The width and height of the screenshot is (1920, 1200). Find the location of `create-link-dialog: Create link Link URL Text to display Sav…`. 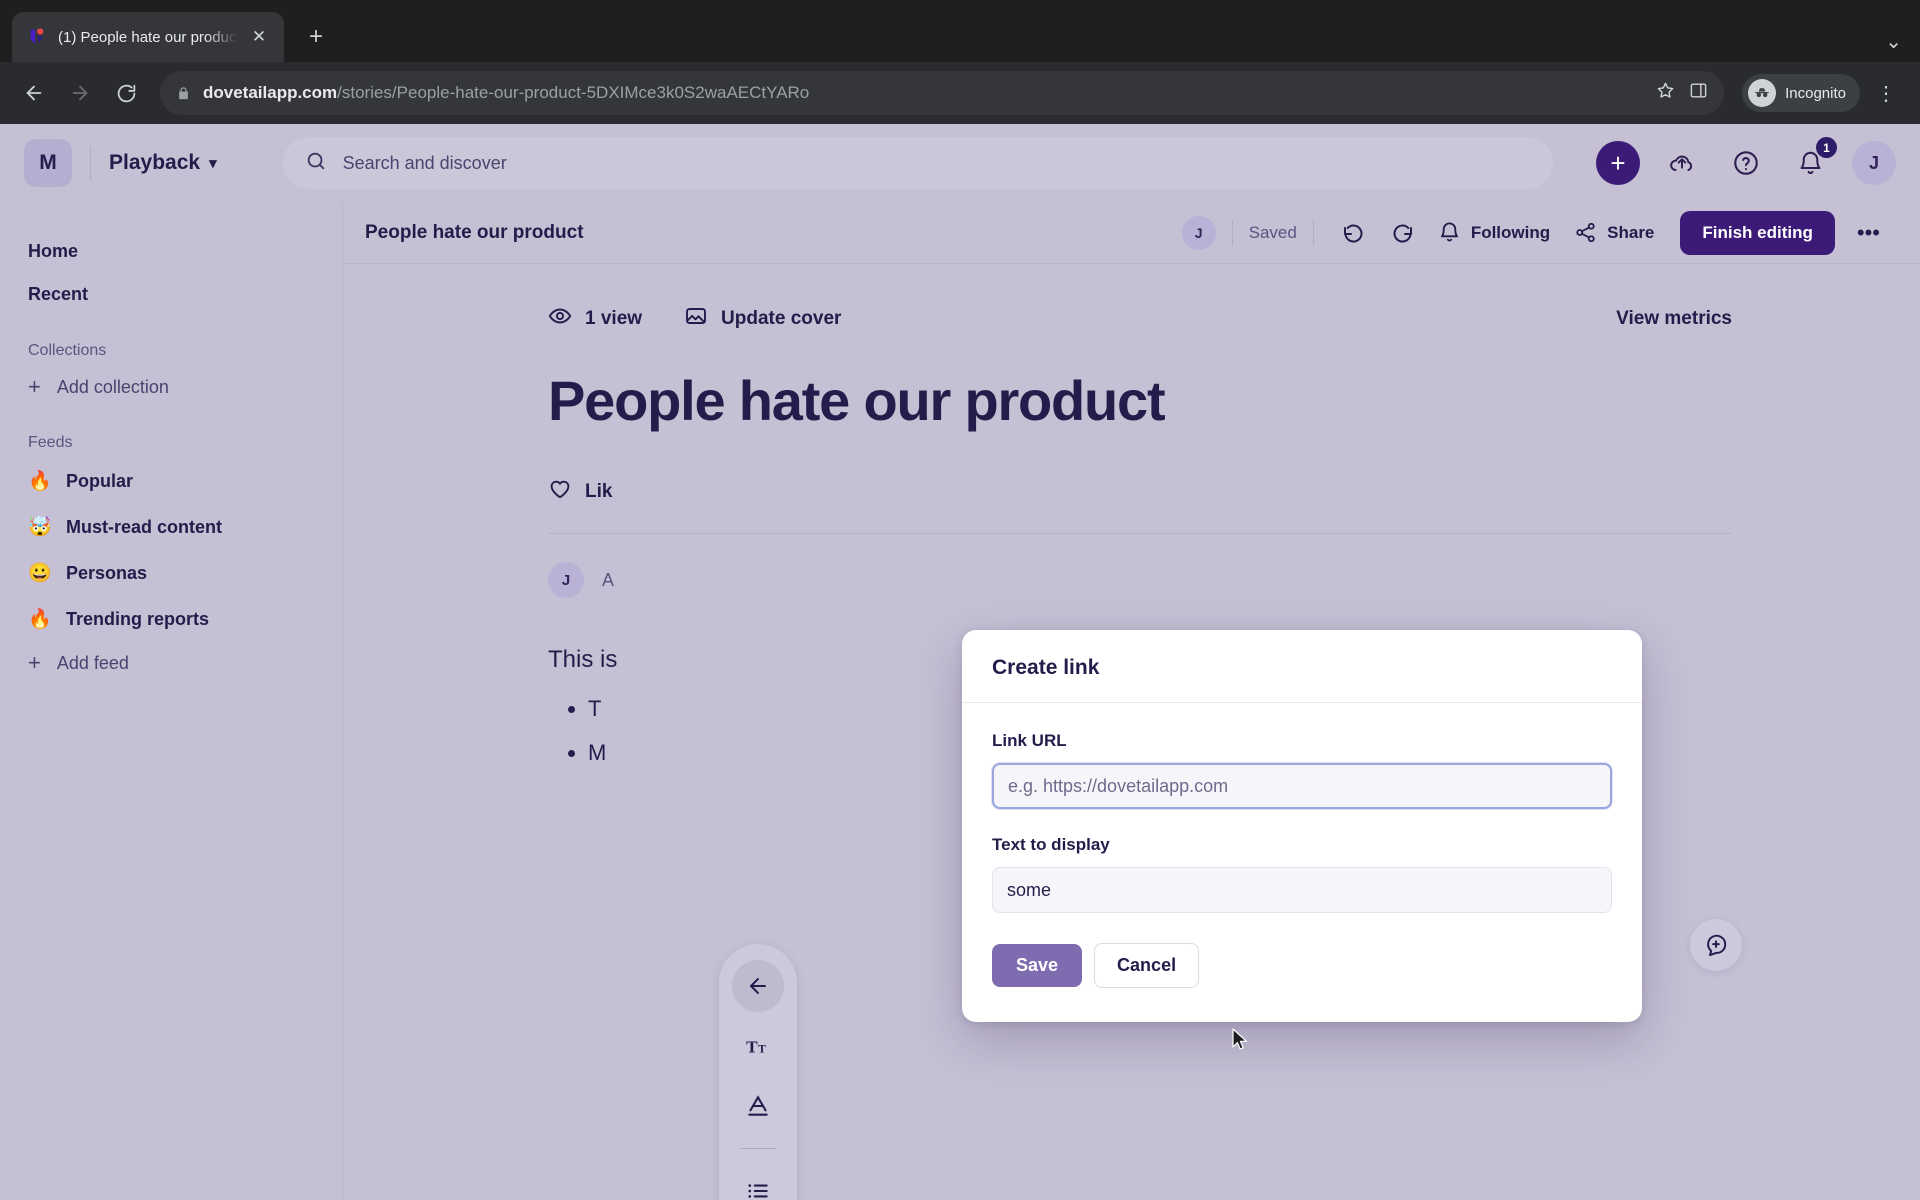

create-link-dialog: Create link Link URL Text to display Sav… is located at coordinates (1302, 826).